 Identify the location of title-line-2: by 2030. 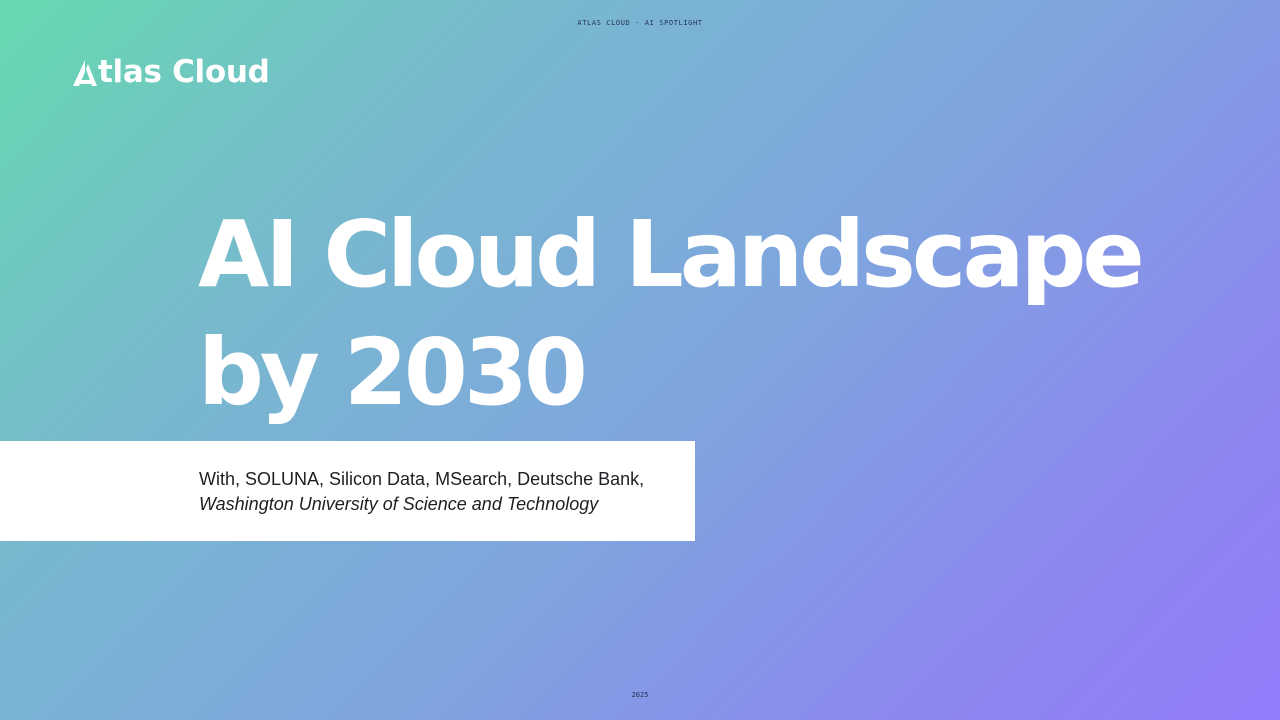
(393, 372).